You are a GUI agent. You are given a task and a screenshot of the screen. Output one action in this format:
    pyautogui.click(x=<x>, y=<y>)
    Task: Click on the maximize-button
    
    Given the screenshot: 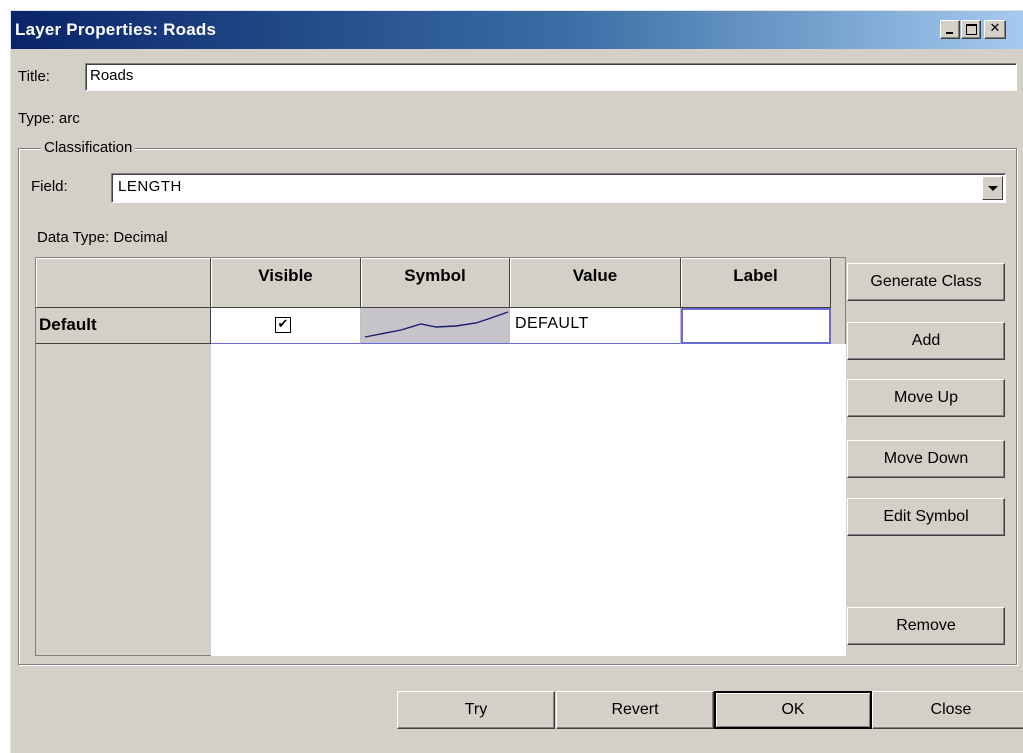 What is the action you would take?
    pyautogui.click(x=971, y=29)
    